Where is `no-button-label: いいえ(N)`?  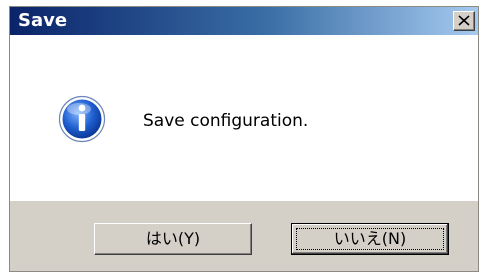
no-button-label: いいえ(N) is located at coordinates (370, 238).